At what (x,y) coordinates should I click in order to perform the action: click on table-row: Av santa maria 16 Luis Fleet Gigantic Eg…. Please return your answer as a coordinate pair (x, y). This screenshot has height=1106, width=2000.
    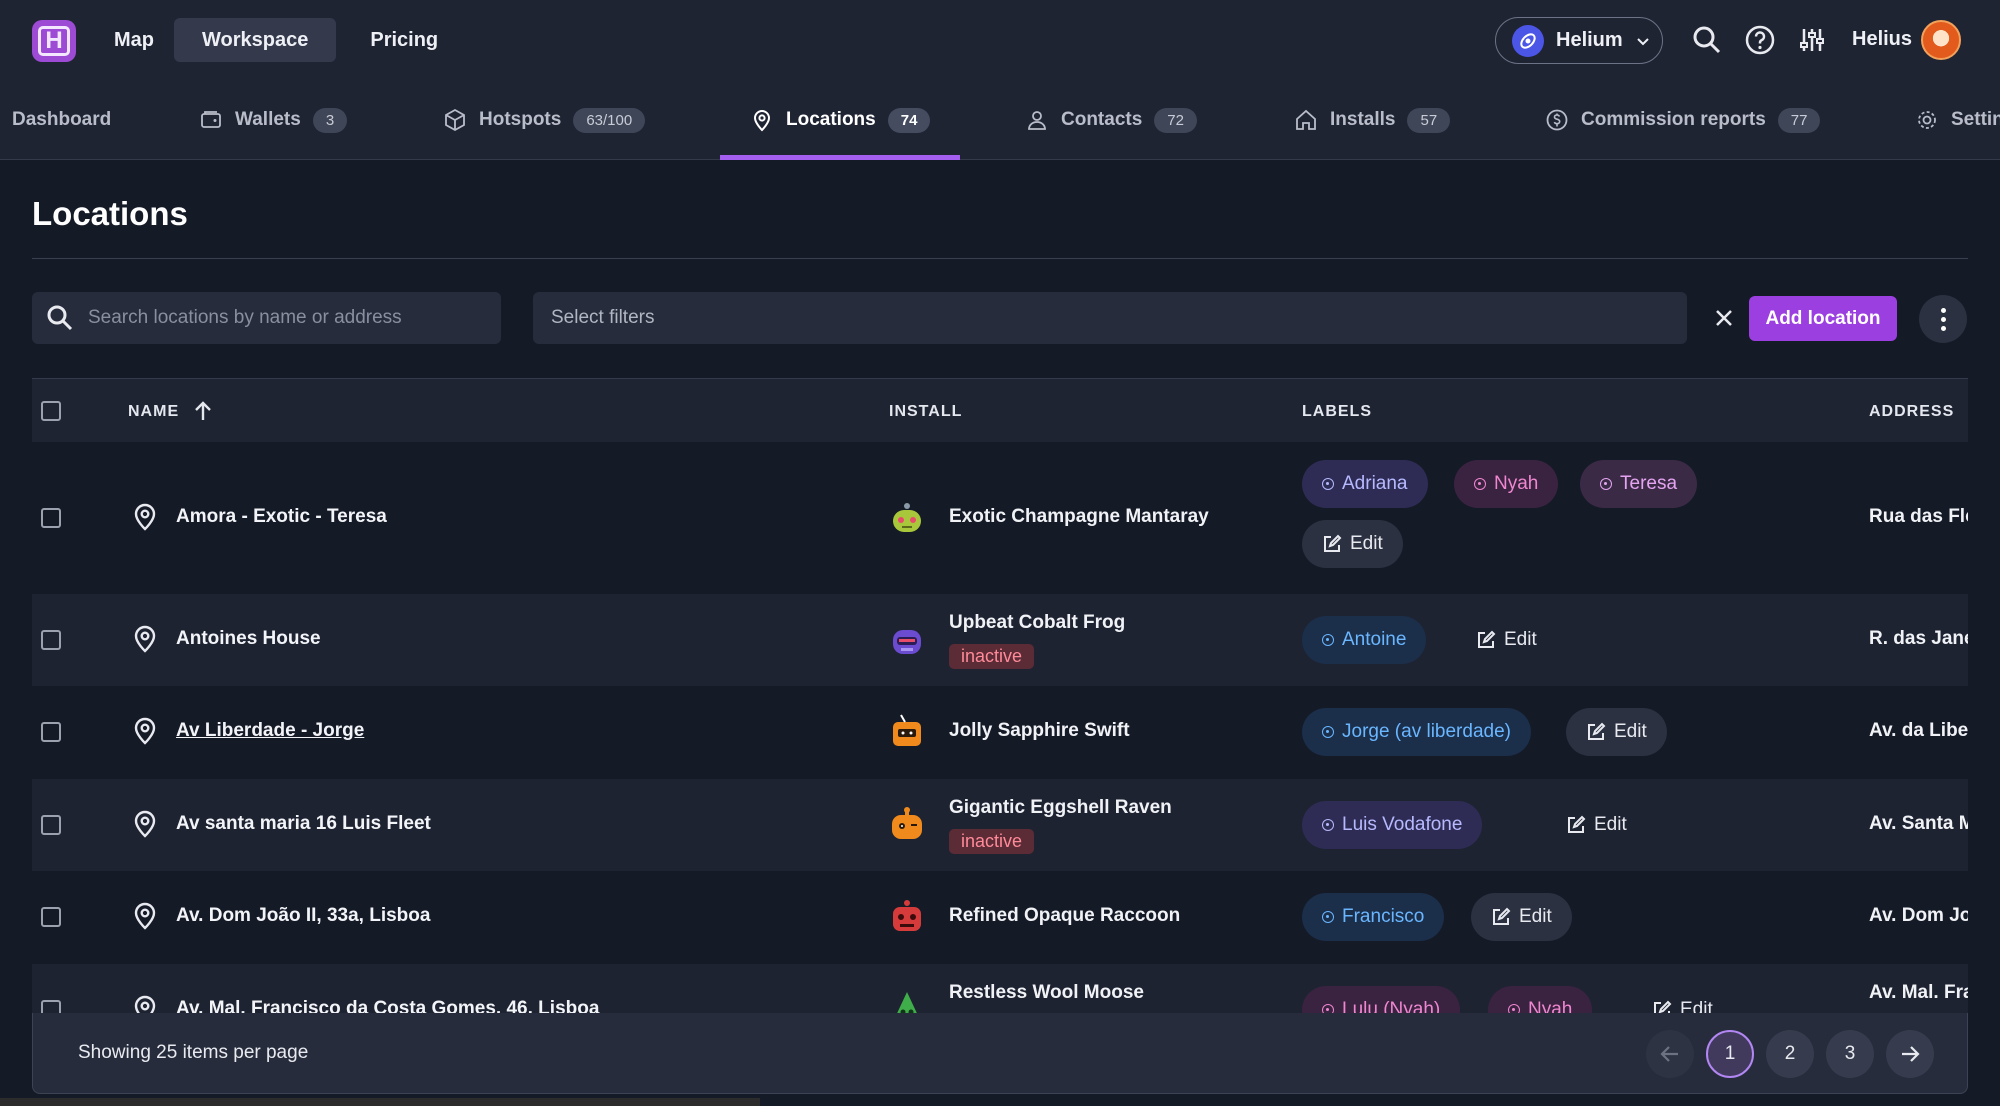
    Looking at the image, I should click on (1000, 825).